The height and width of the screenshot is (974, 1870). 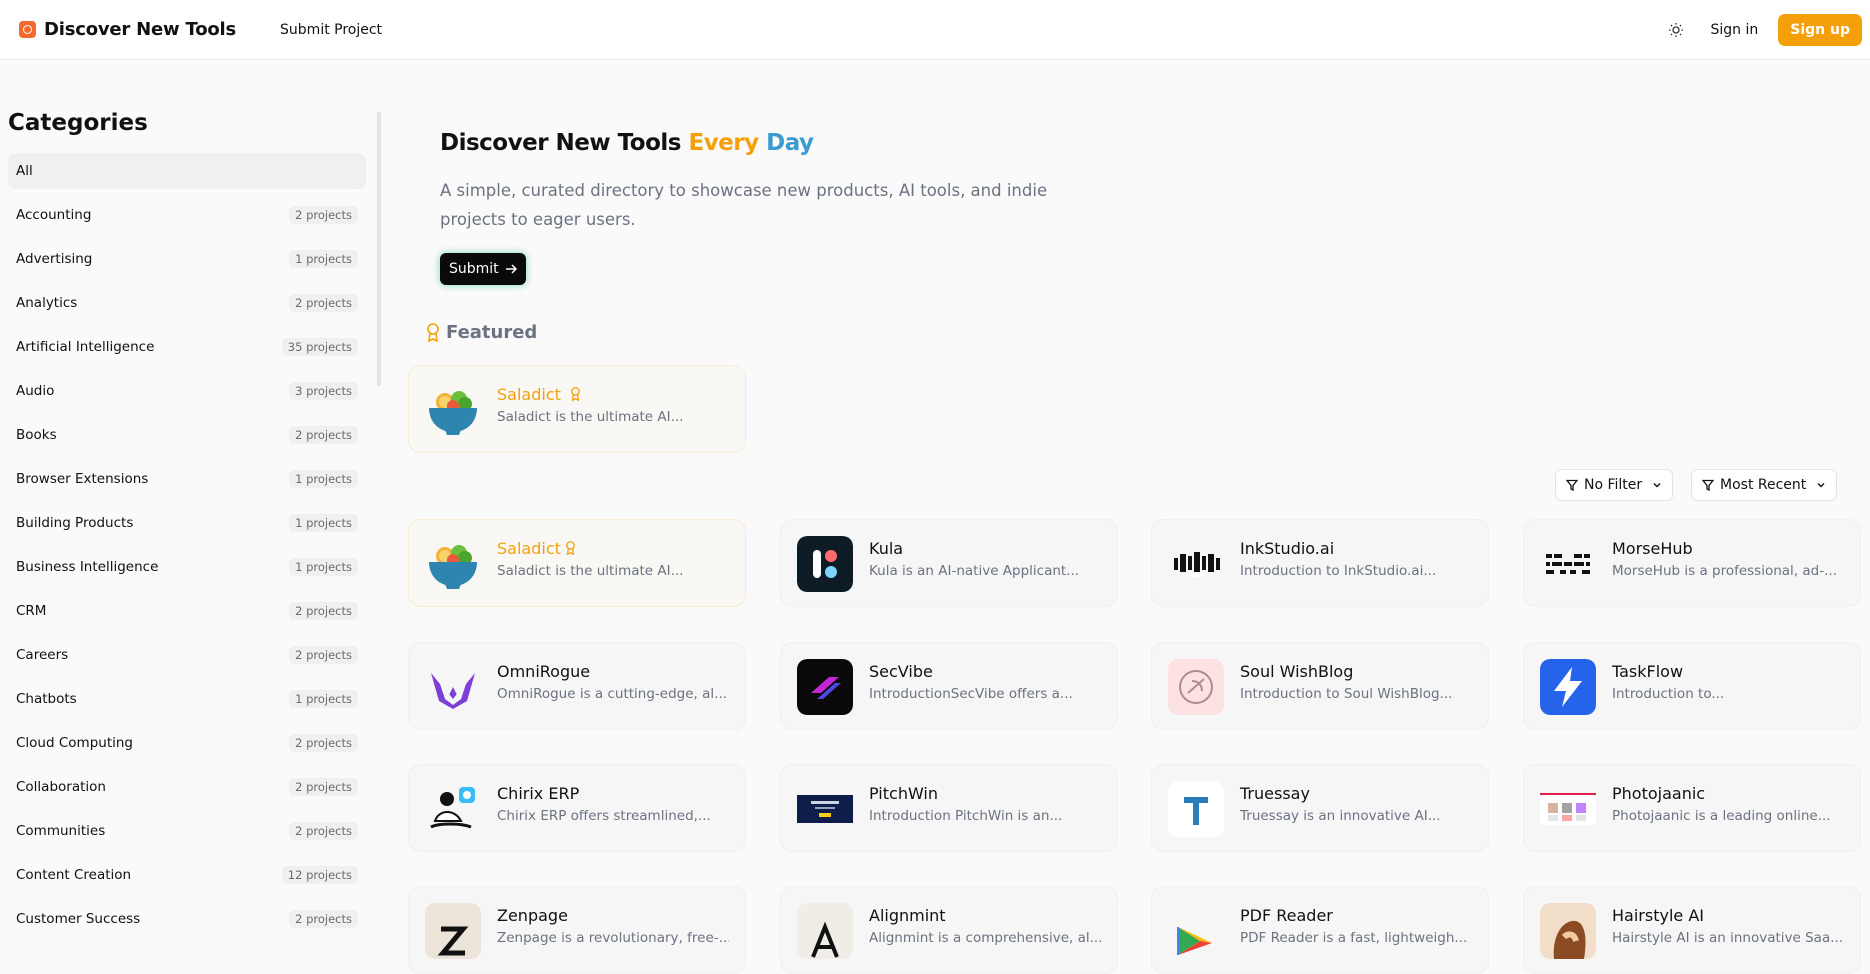 What do you see at coordinates (1196, 931) in the screenshot?
I see `play-triangle-icon` at bounding box center [1196, 931].